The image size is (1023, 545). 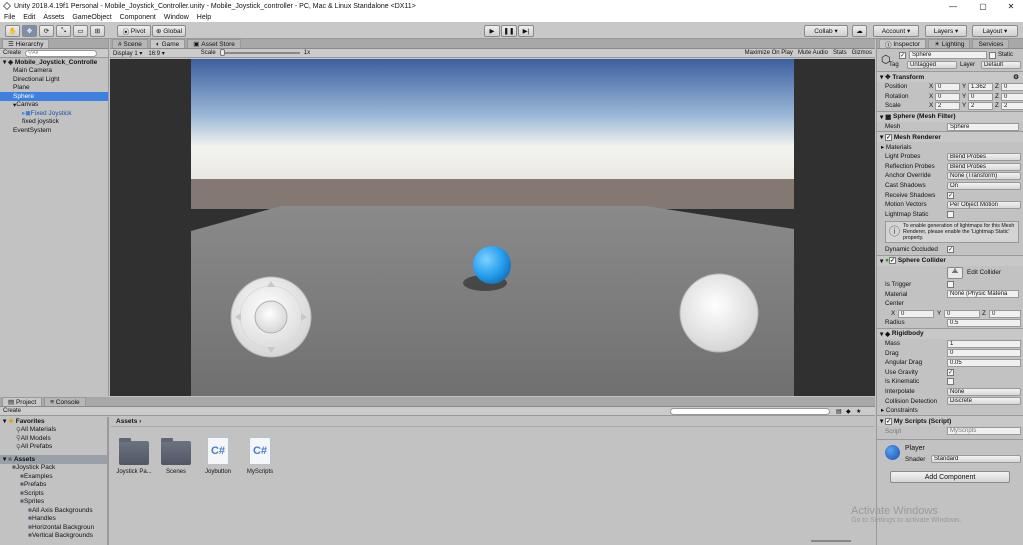 I want to click on mesh-renderer-enabled-checkbox: ✓, so click(x=889, y=137).